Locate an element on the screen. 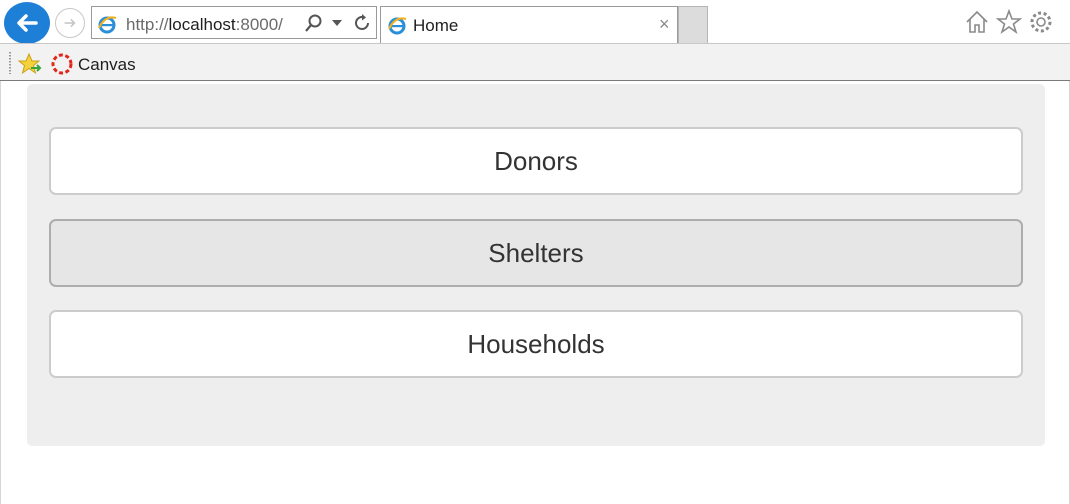 The image size is (1070, 504). new-tab-button is located at coordinates (693, 24).